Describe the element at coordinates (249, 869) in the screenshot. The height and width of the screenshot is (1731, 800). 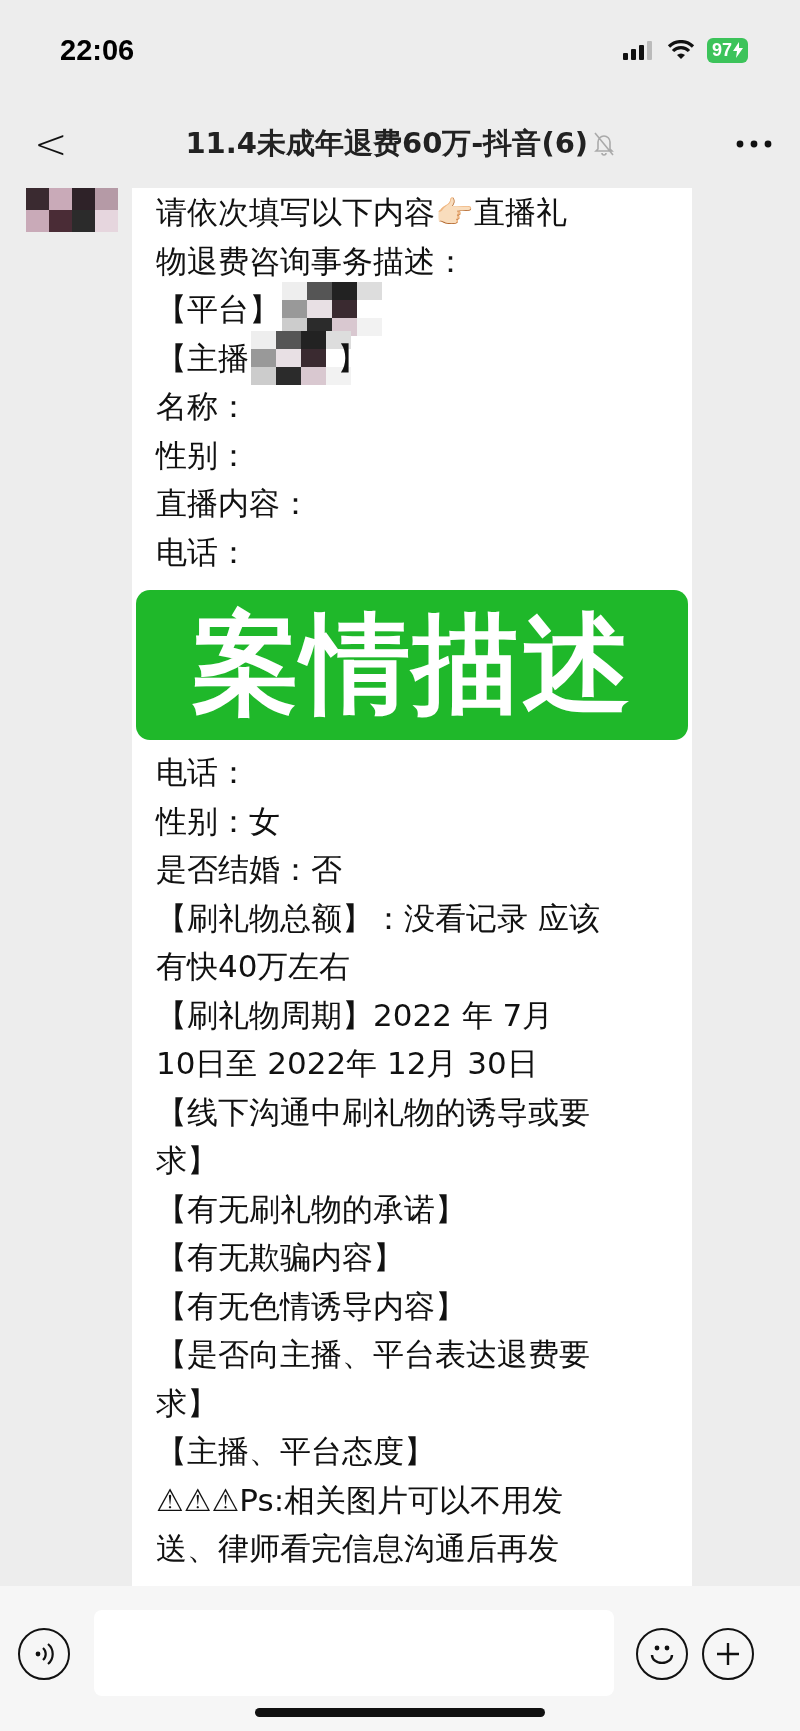
I see `message-line: 是否结婚：否` at that location.